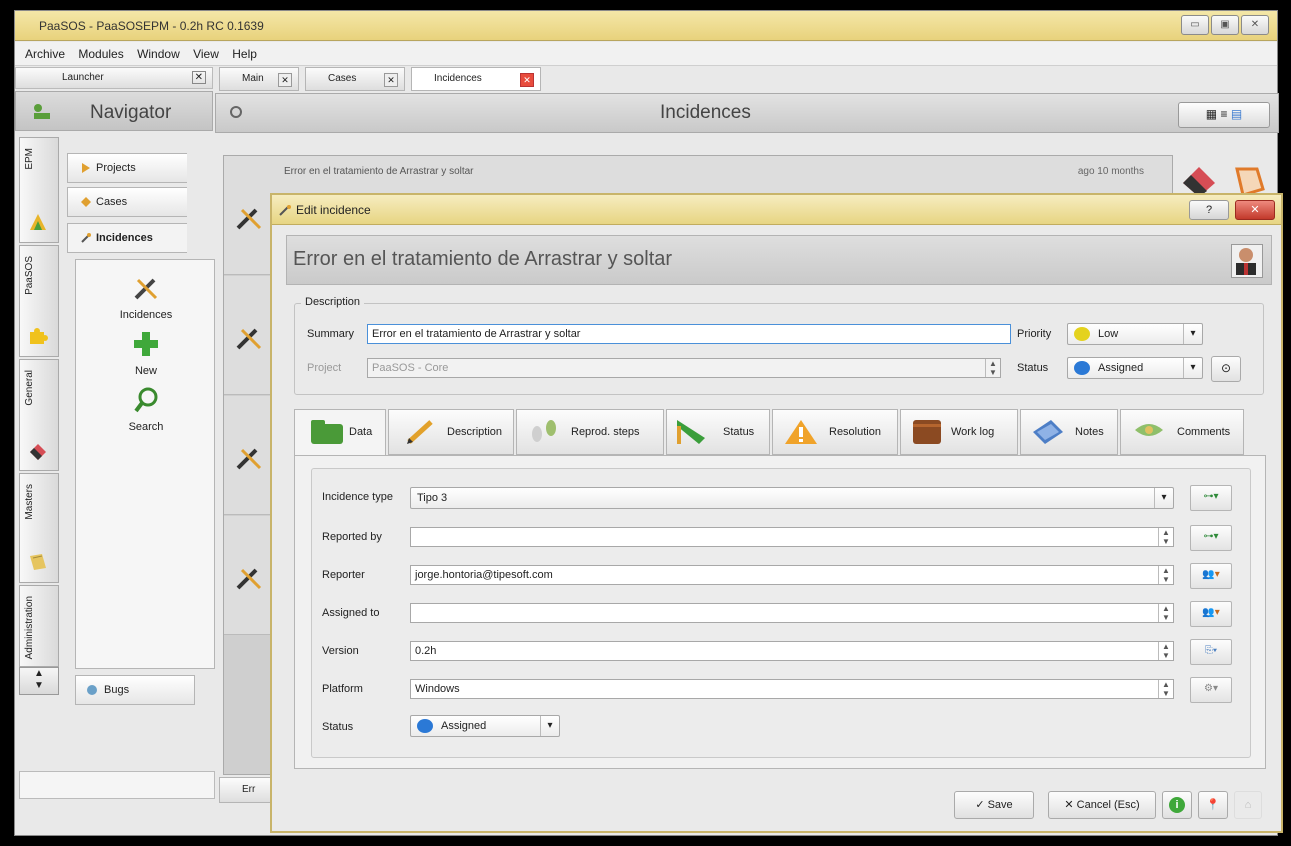 This screenshot has height=846, width=1291. I want to click on lock-button: ⌂, so click(1248, 805).